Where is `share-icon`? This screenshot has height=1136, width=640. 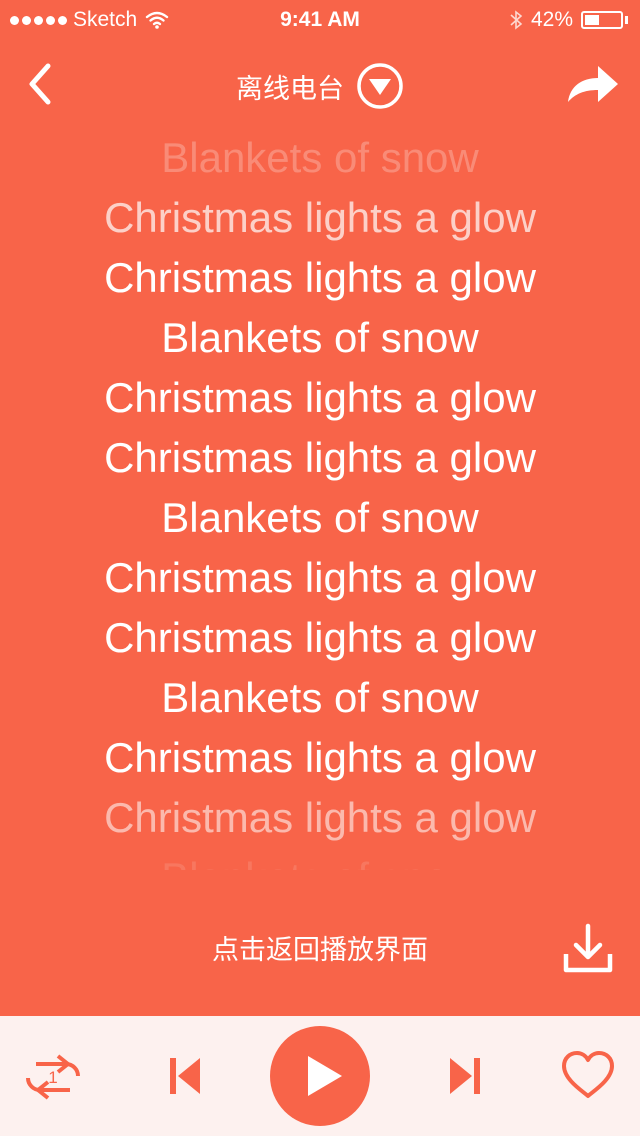
share-icon is located at coordinates (593, 84).